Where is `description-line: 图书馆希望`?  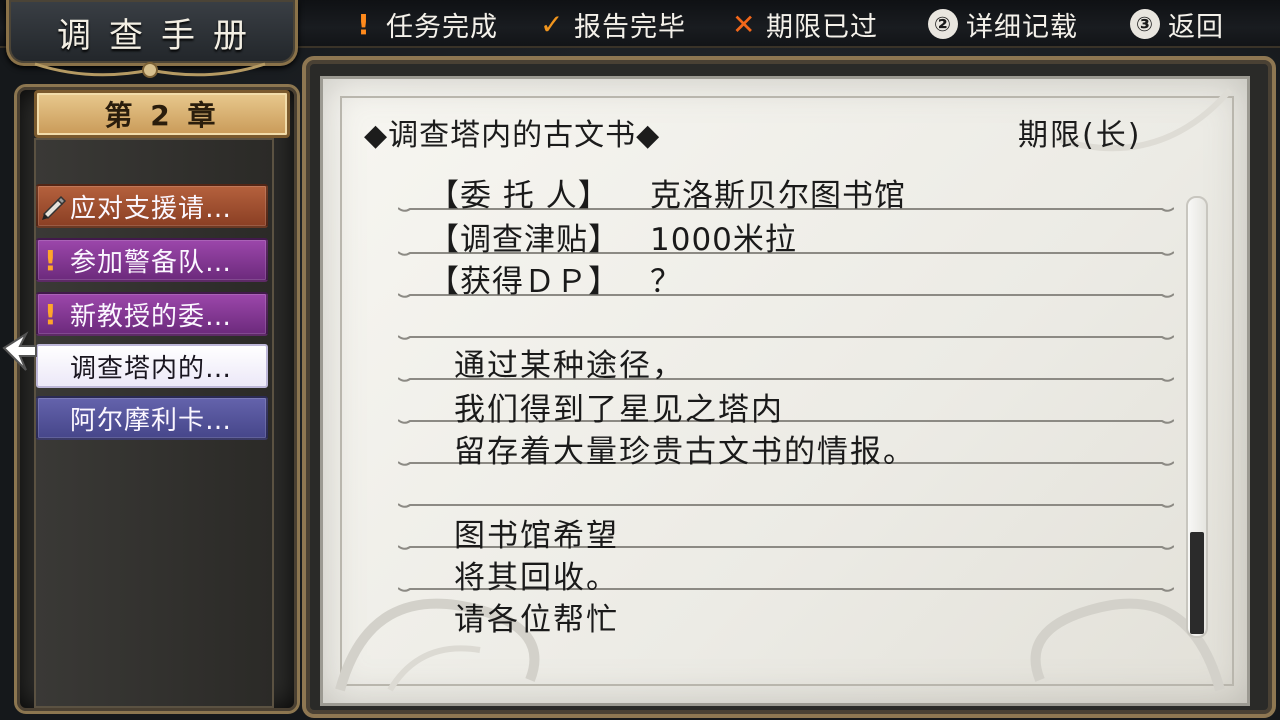 description-line: 图书馆希望 is located at coordinates (536, 536).